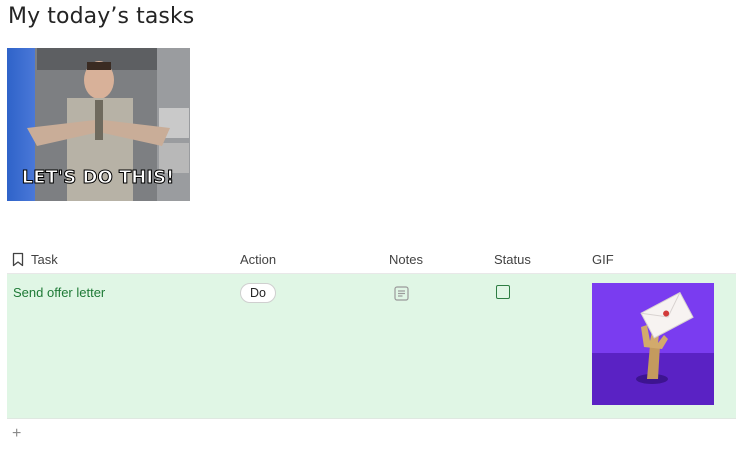 This screenshot has width=746, height=453. I want to click on column-header-gif: GIF, so click(603, 259).